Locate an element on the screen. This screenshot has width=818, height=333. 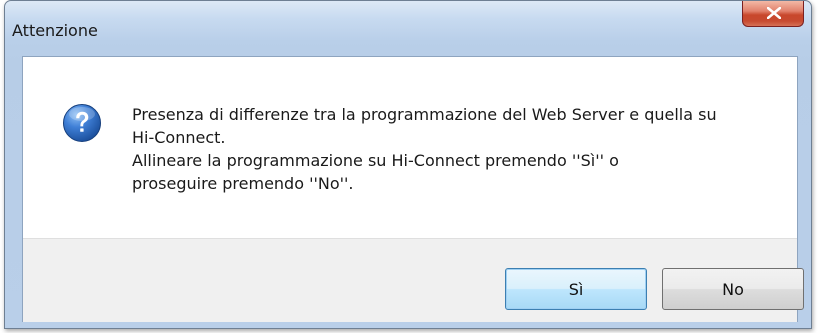
no-button: No is located at coordinates (733, 289).